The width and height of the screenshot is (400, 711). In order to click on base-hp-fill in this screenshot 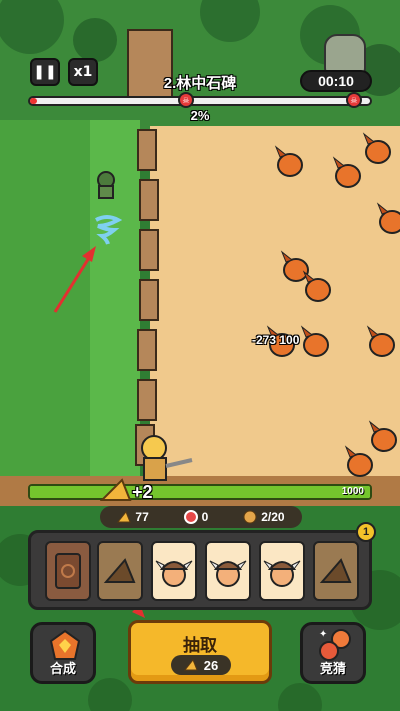, I will do `click(200, 492)`.